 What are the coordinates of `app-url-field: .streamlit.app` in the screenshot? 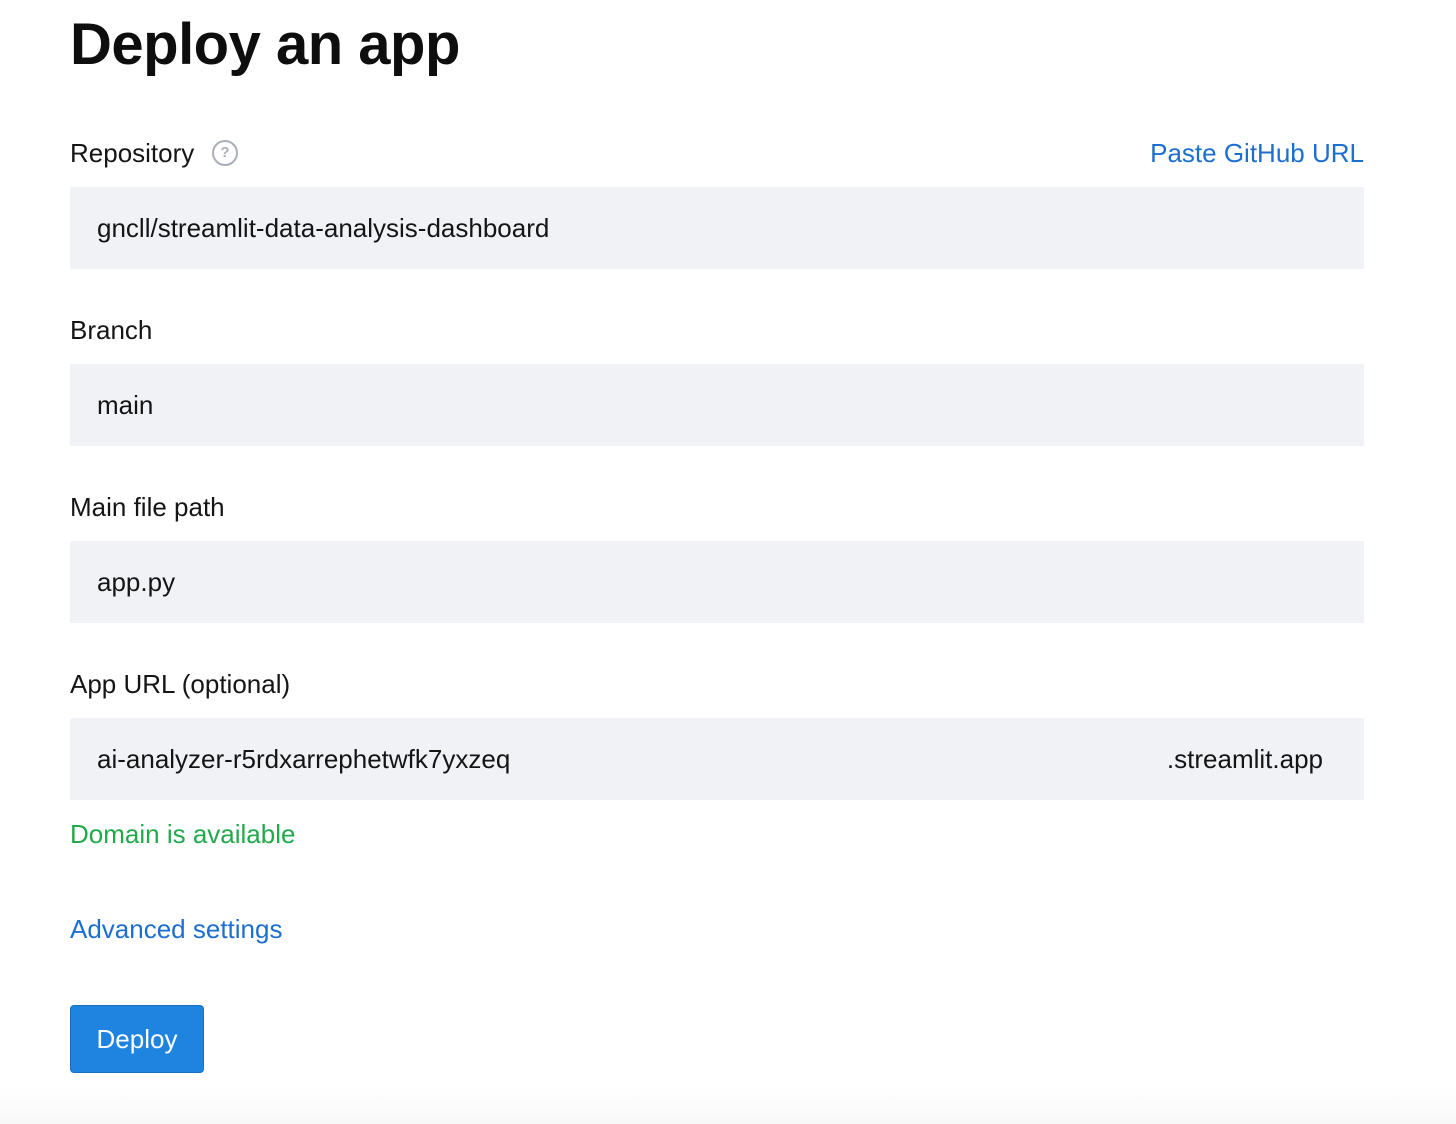 It's located at (717, 759).